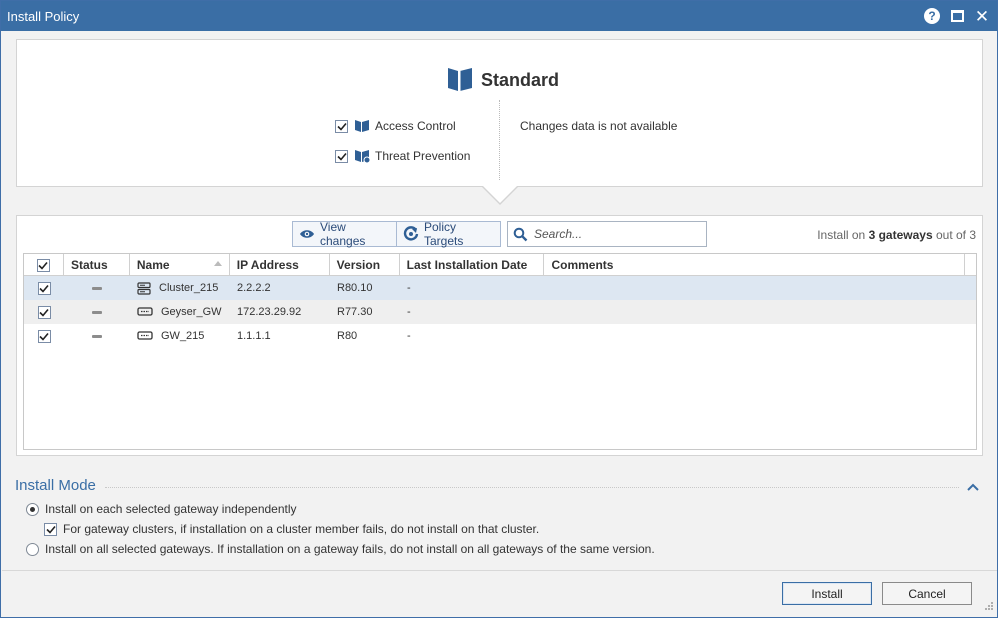 The image size is (998, 618). What do you see at coordinates (472, 265) in the screenshot?
I see `column-header-last-installation-date: Last Installation Date` at bounding box center [472, 265].